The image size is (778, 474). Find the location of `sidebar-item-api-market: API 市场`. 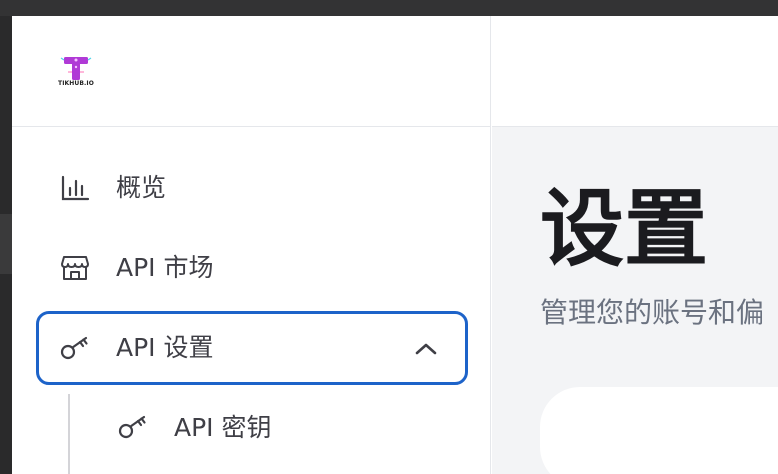

sidebar-item-api-market: API 市场 is located at coordinates (252, 268).